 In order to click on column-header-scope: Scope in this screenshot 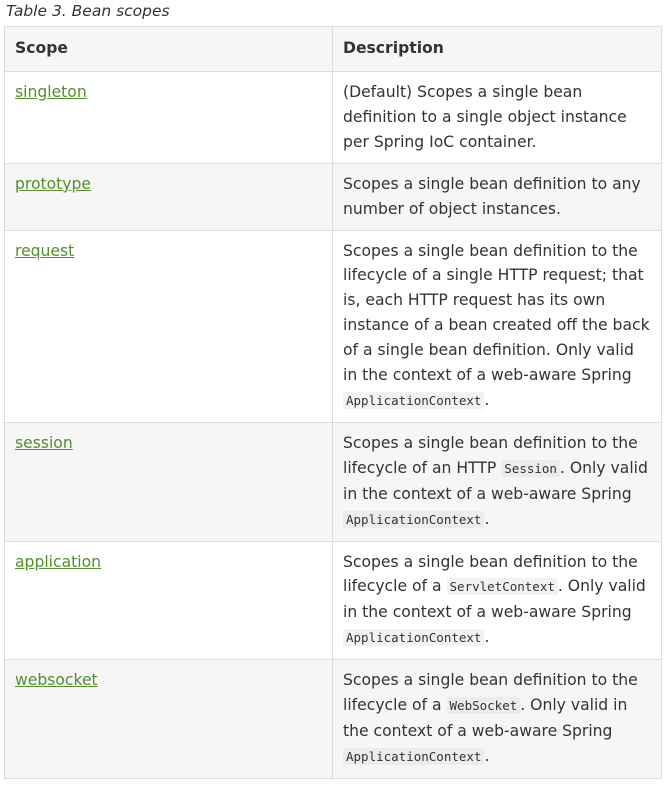, I will do `click(168, 49)`.